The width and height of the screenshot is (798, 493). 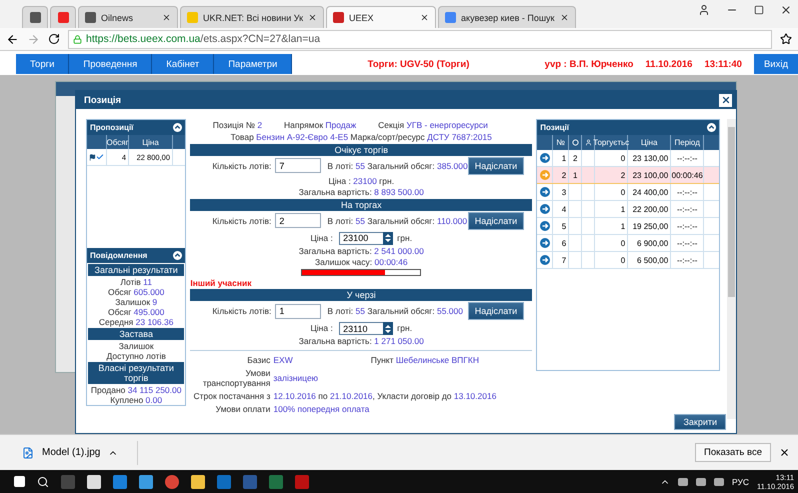 I want to click on field-value: ДСТУ 7687:2015, so click(x=459, y=137).